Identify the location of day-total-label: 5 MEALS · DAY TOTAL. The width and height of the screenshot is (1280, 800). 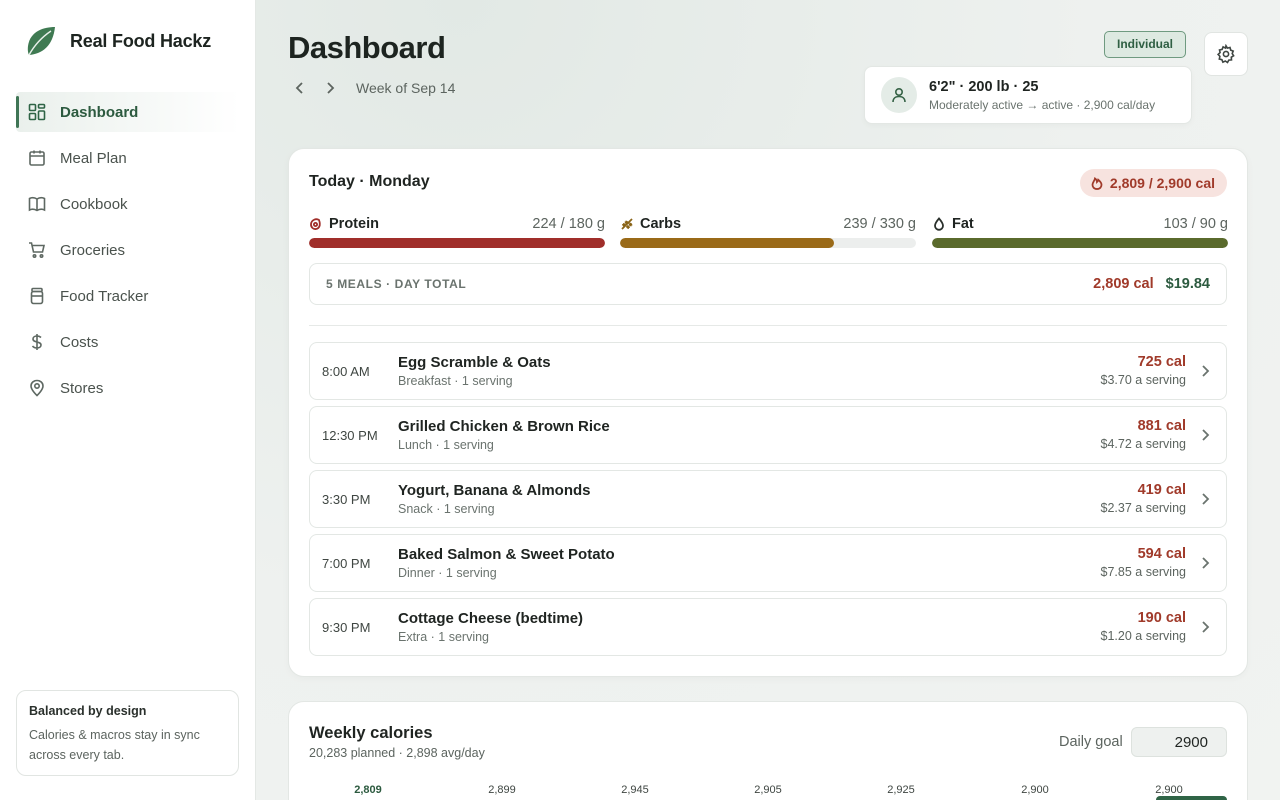
(396, 284).